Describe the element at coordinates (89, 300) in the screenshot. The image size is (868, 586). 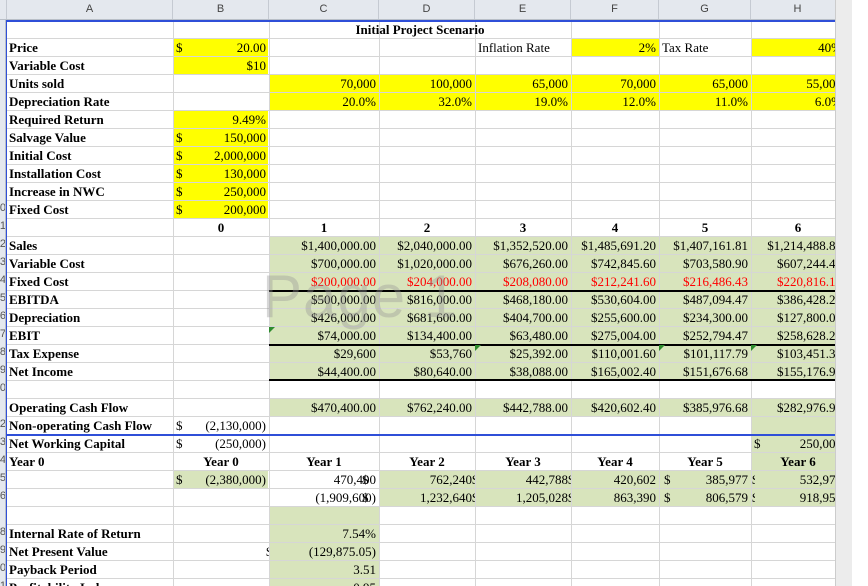
I see `label-ebitda: EBITDA` at that location.